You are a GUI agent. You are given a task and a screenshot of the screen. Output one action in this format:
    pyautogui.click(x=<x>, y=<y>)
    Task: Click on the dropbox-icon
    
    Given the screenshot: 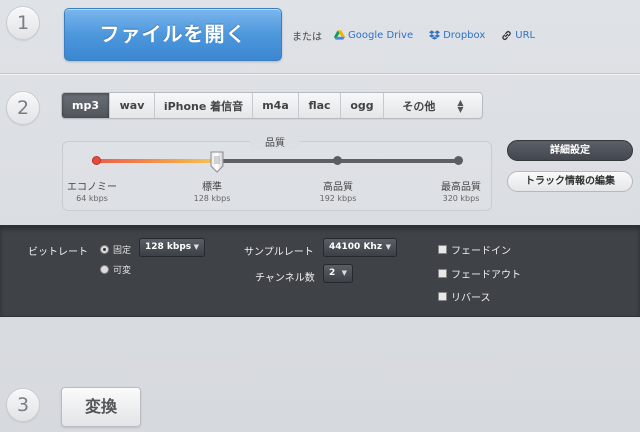 What is the action you would take?
    pyautogui.click(x=435, y=35)
    